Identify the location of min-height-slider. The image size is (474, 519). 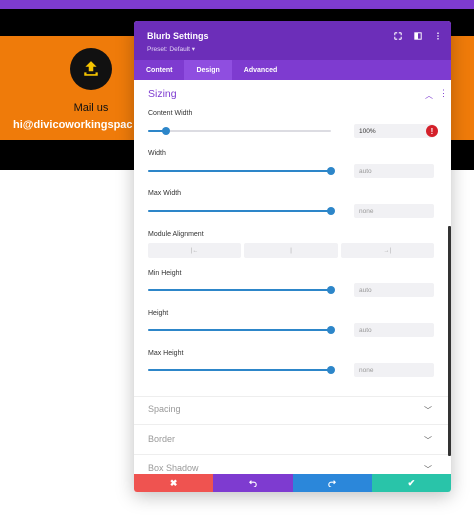
(241, 290).